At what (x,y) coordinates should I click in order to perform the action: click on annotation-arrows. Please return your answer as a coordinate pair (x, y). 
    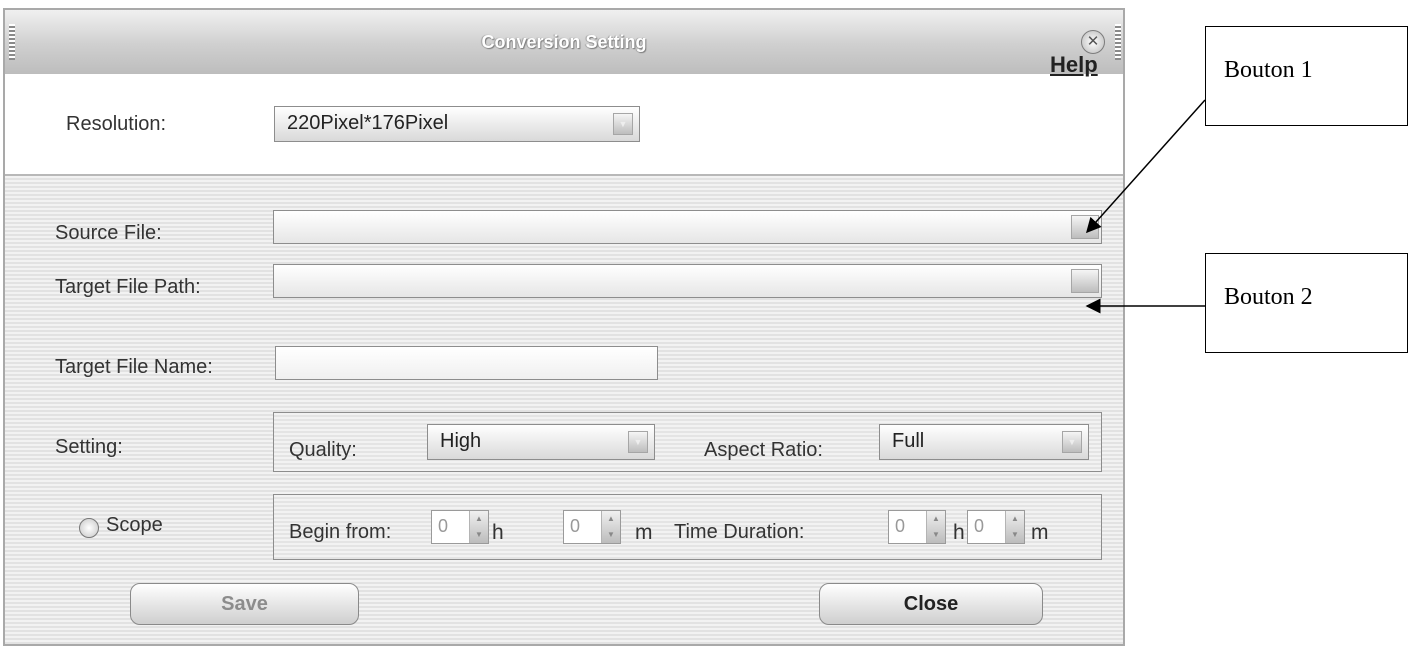
    Looking at the image, I should click on (1145, 206).